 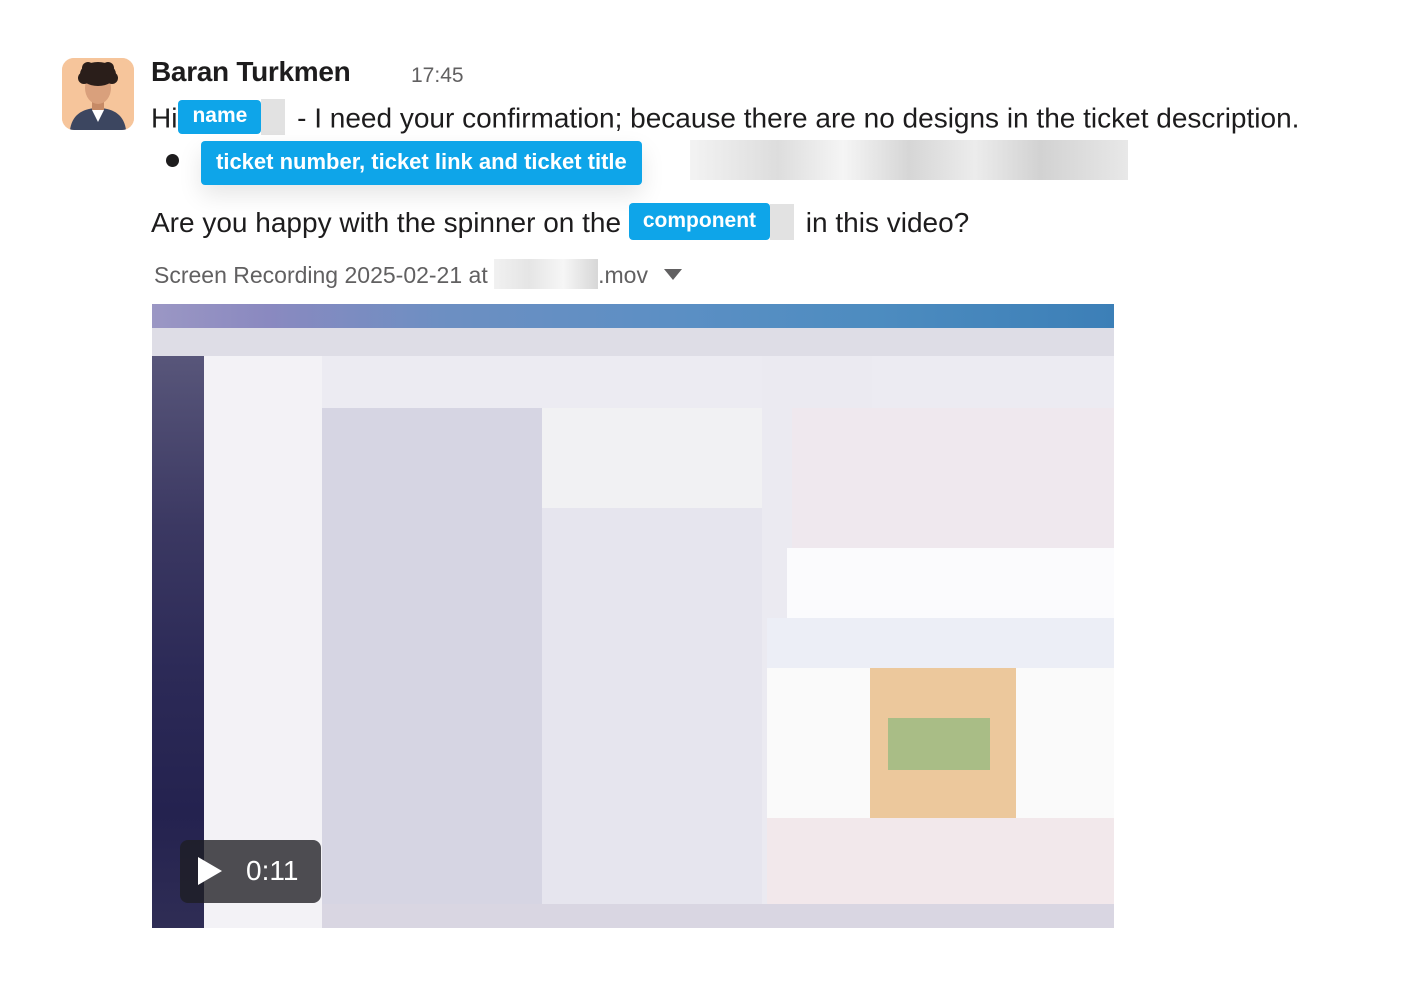 What do you see at coordinates (210, 871) in the screenshot?
I see `play-icon` at bounding box center [210, 871].